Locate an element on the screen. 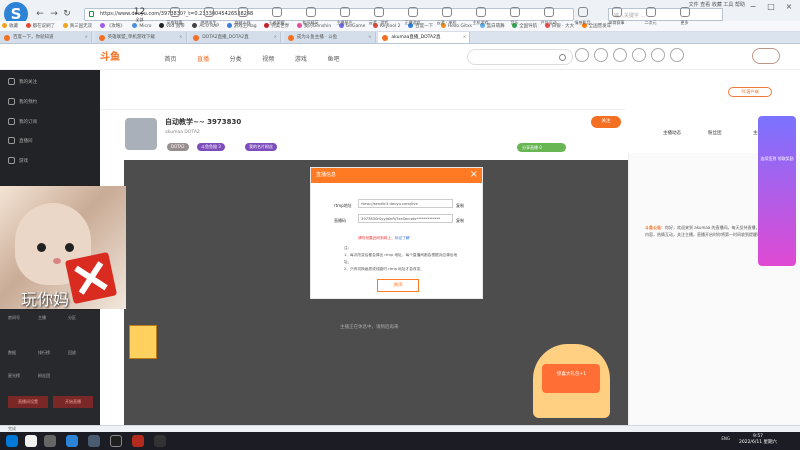 This screenshot has height=450, width=800. category-item: 和平精英 is located at coordinates (310, 16).